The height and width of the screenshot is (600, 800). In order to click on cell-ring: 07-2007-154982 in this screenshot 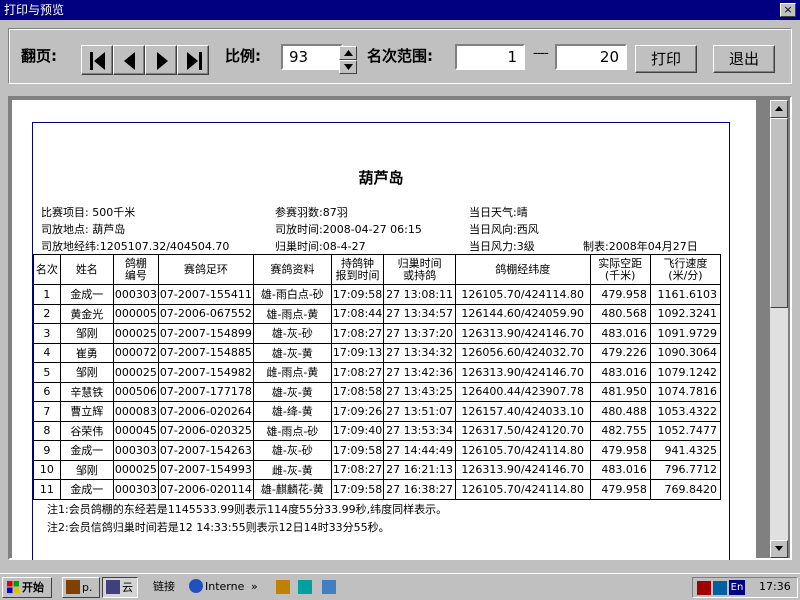, I will do `click(205, 372)`.